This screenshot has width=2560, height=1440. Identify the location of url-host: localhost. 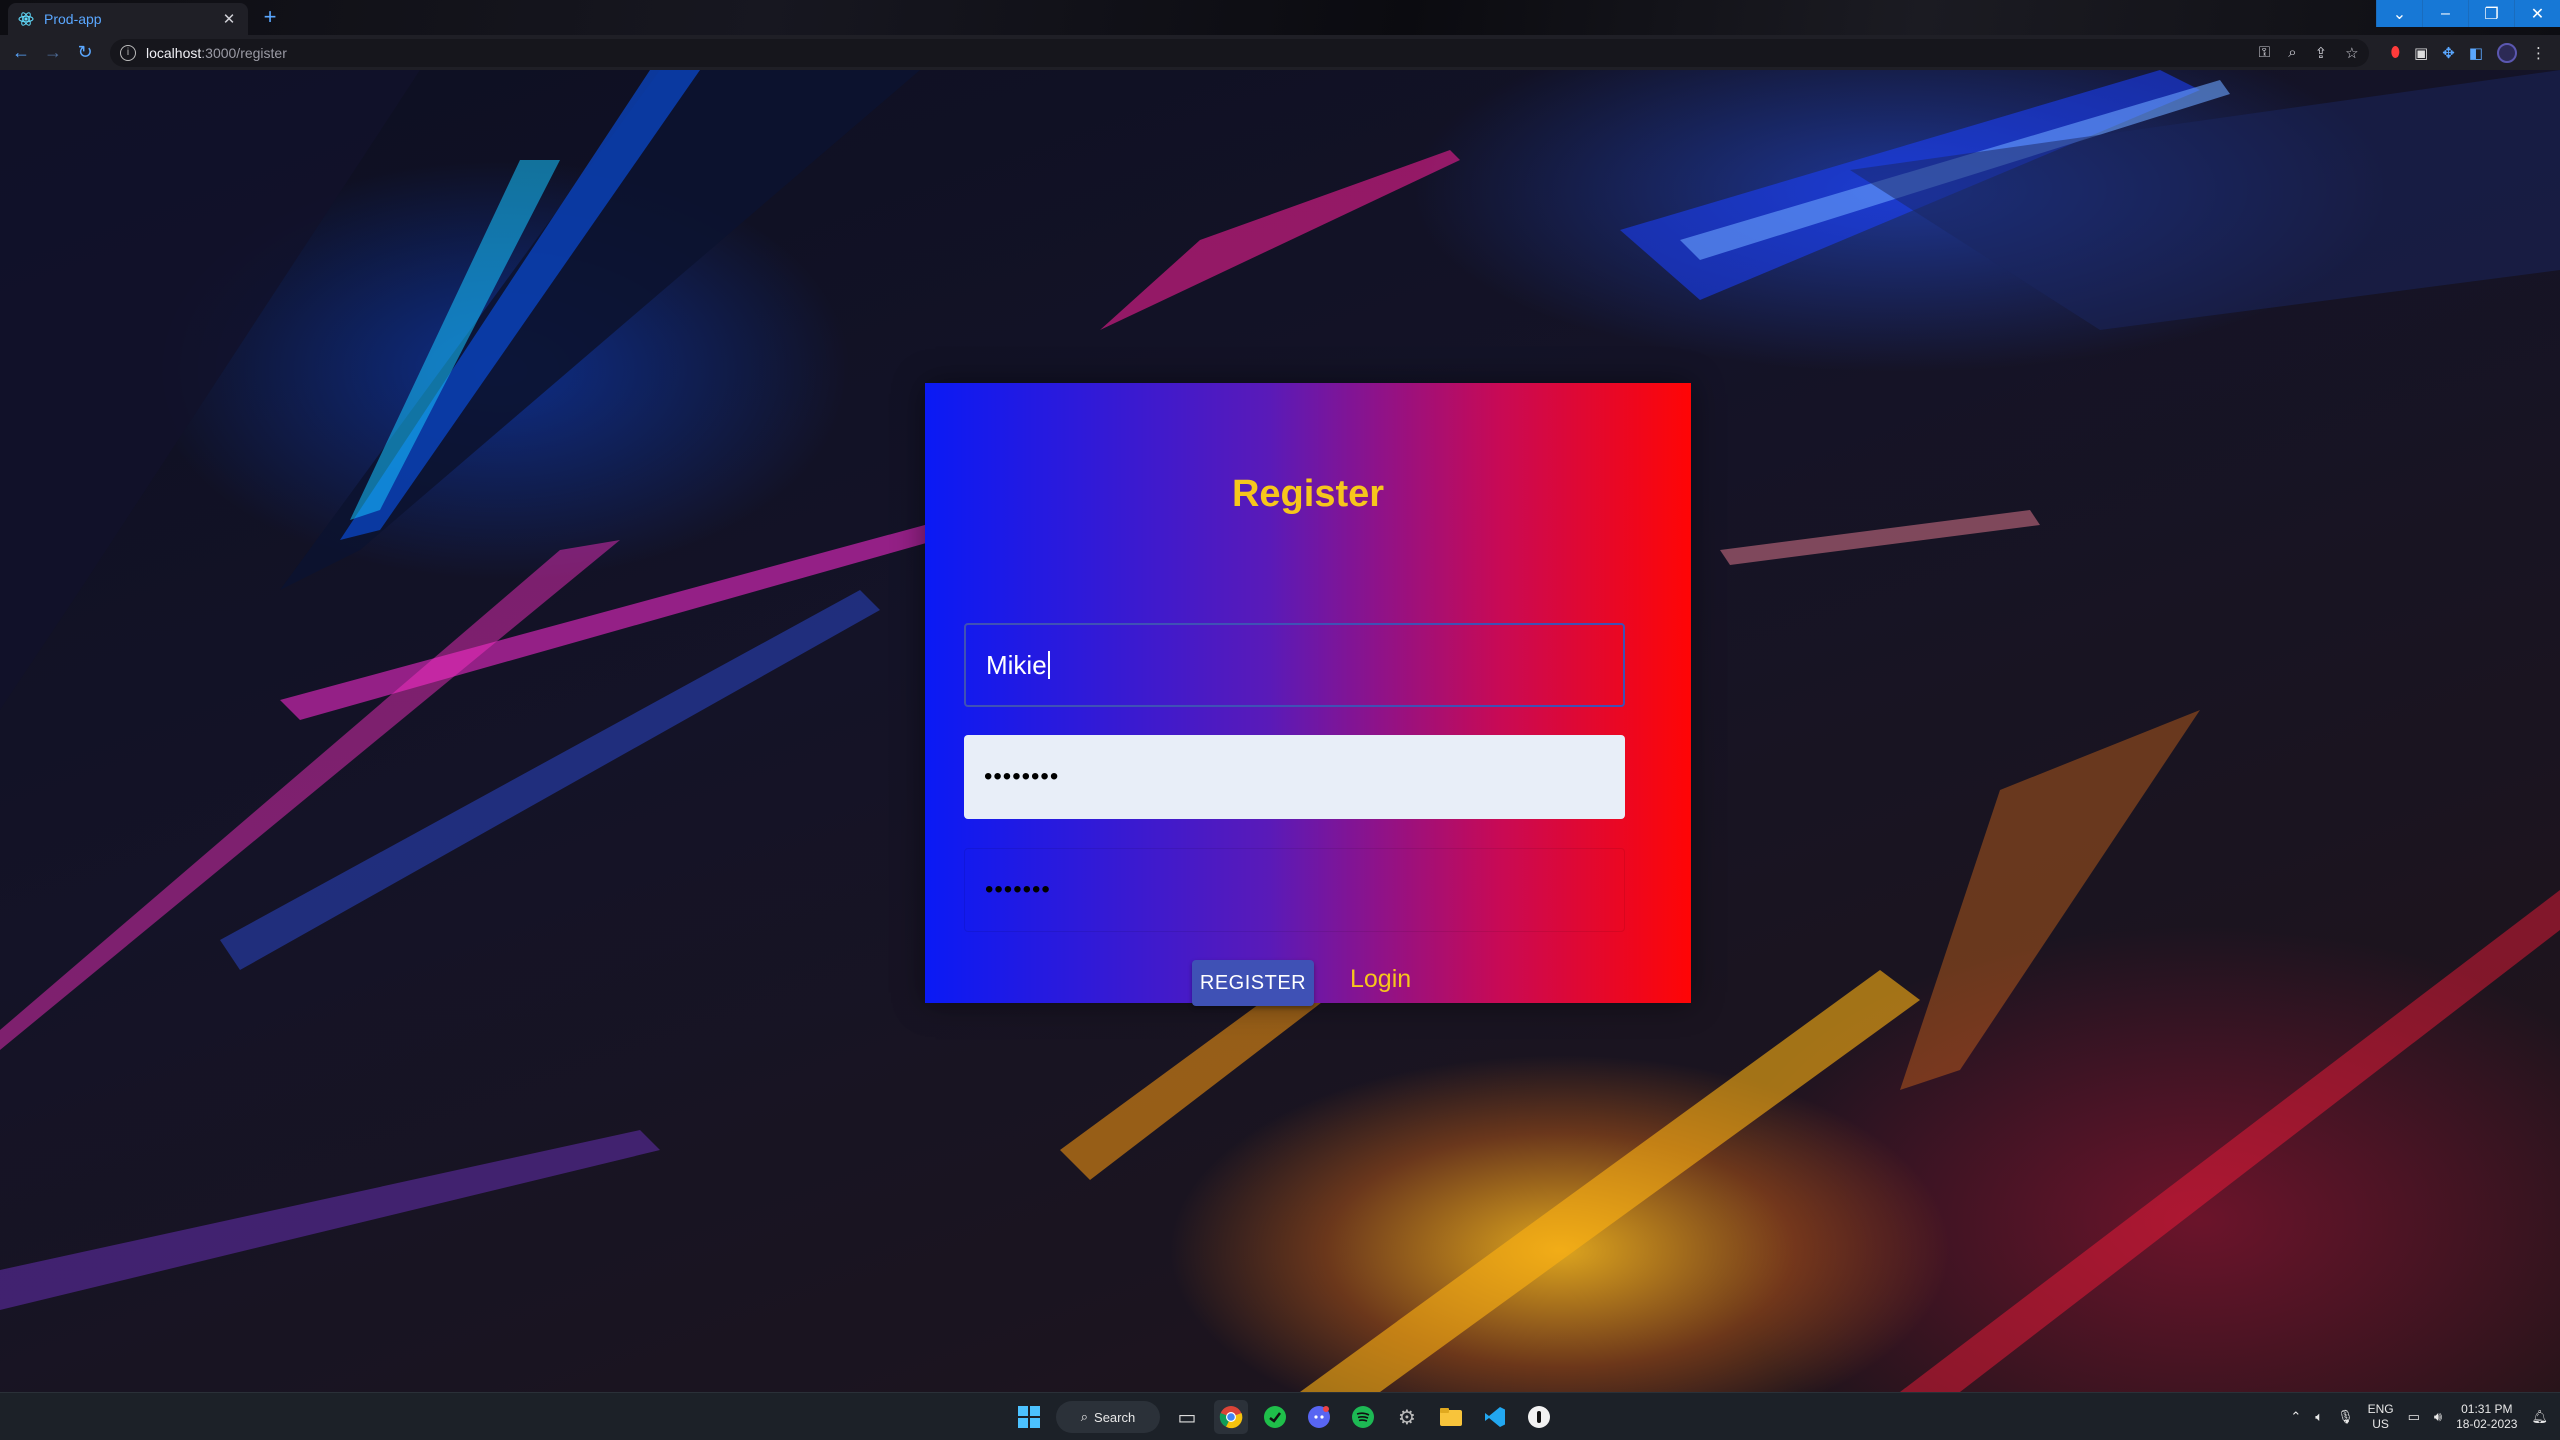
(174, 52).